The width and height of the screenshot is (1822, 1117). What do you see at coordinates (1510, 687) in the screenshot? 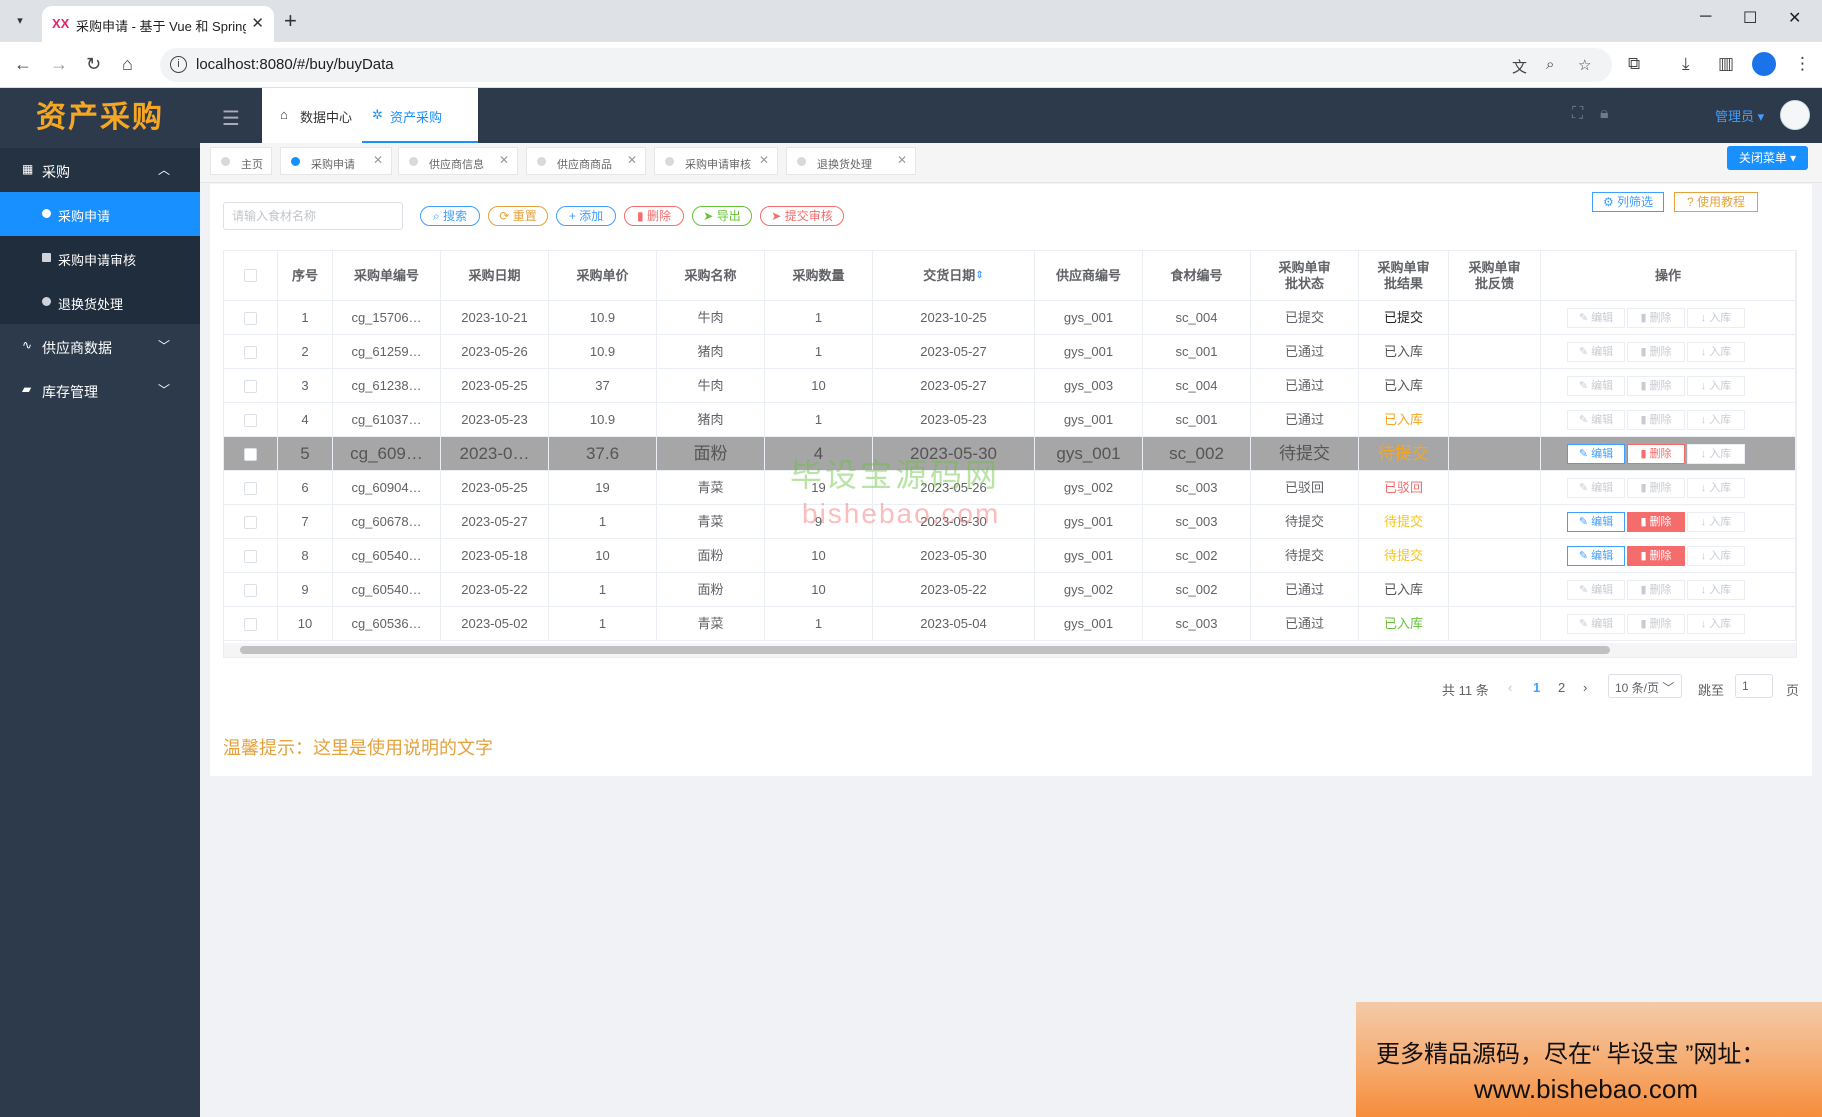
I see `prev-page-icon: ‹` at bounding box center [1510, 687].